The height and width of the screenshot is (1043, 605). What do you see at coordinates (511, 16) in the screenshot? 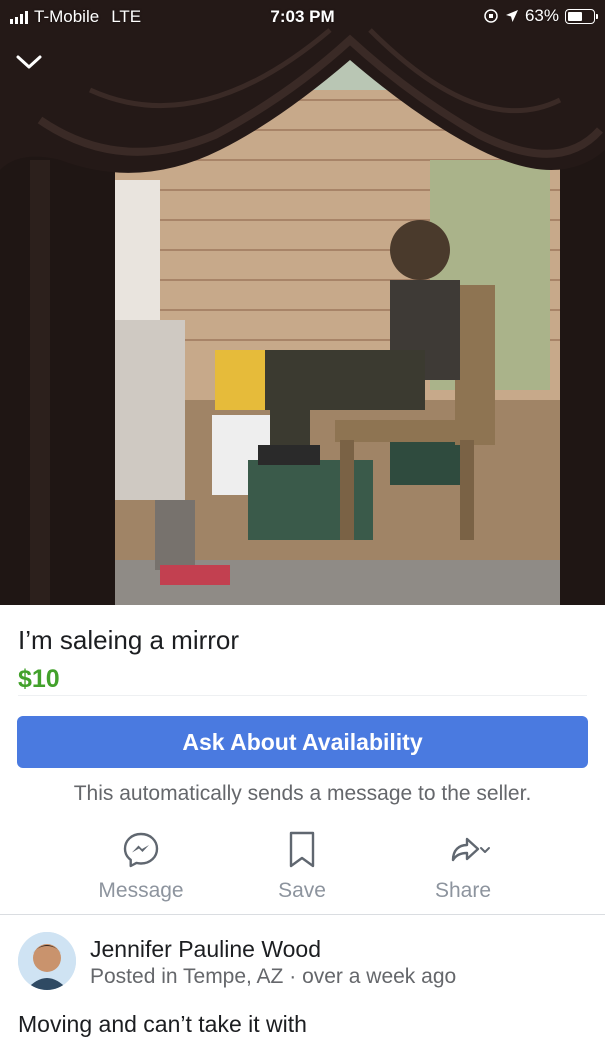
I see `location-arrow-icon` at bounding box center [511, 16].